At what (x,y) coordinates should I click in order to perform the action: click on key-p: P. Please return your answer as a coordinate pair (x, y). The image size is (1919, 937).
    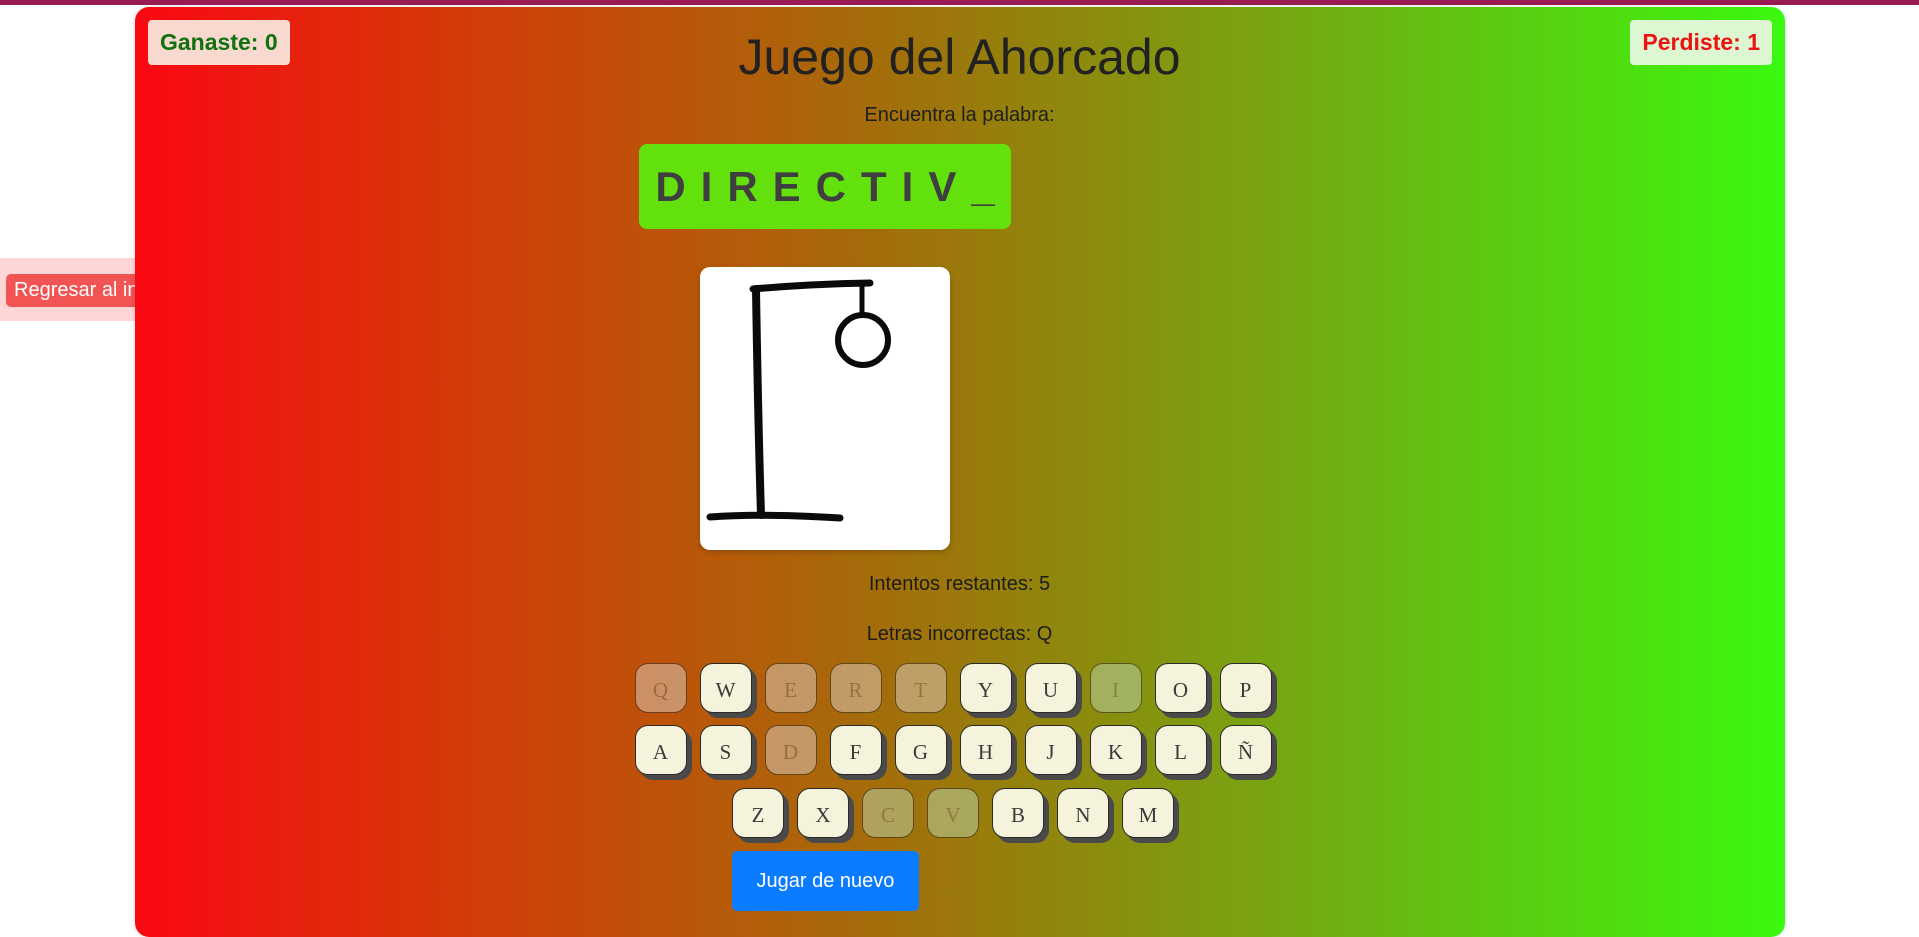
    Looking at the image, I should click on (1245, 688).